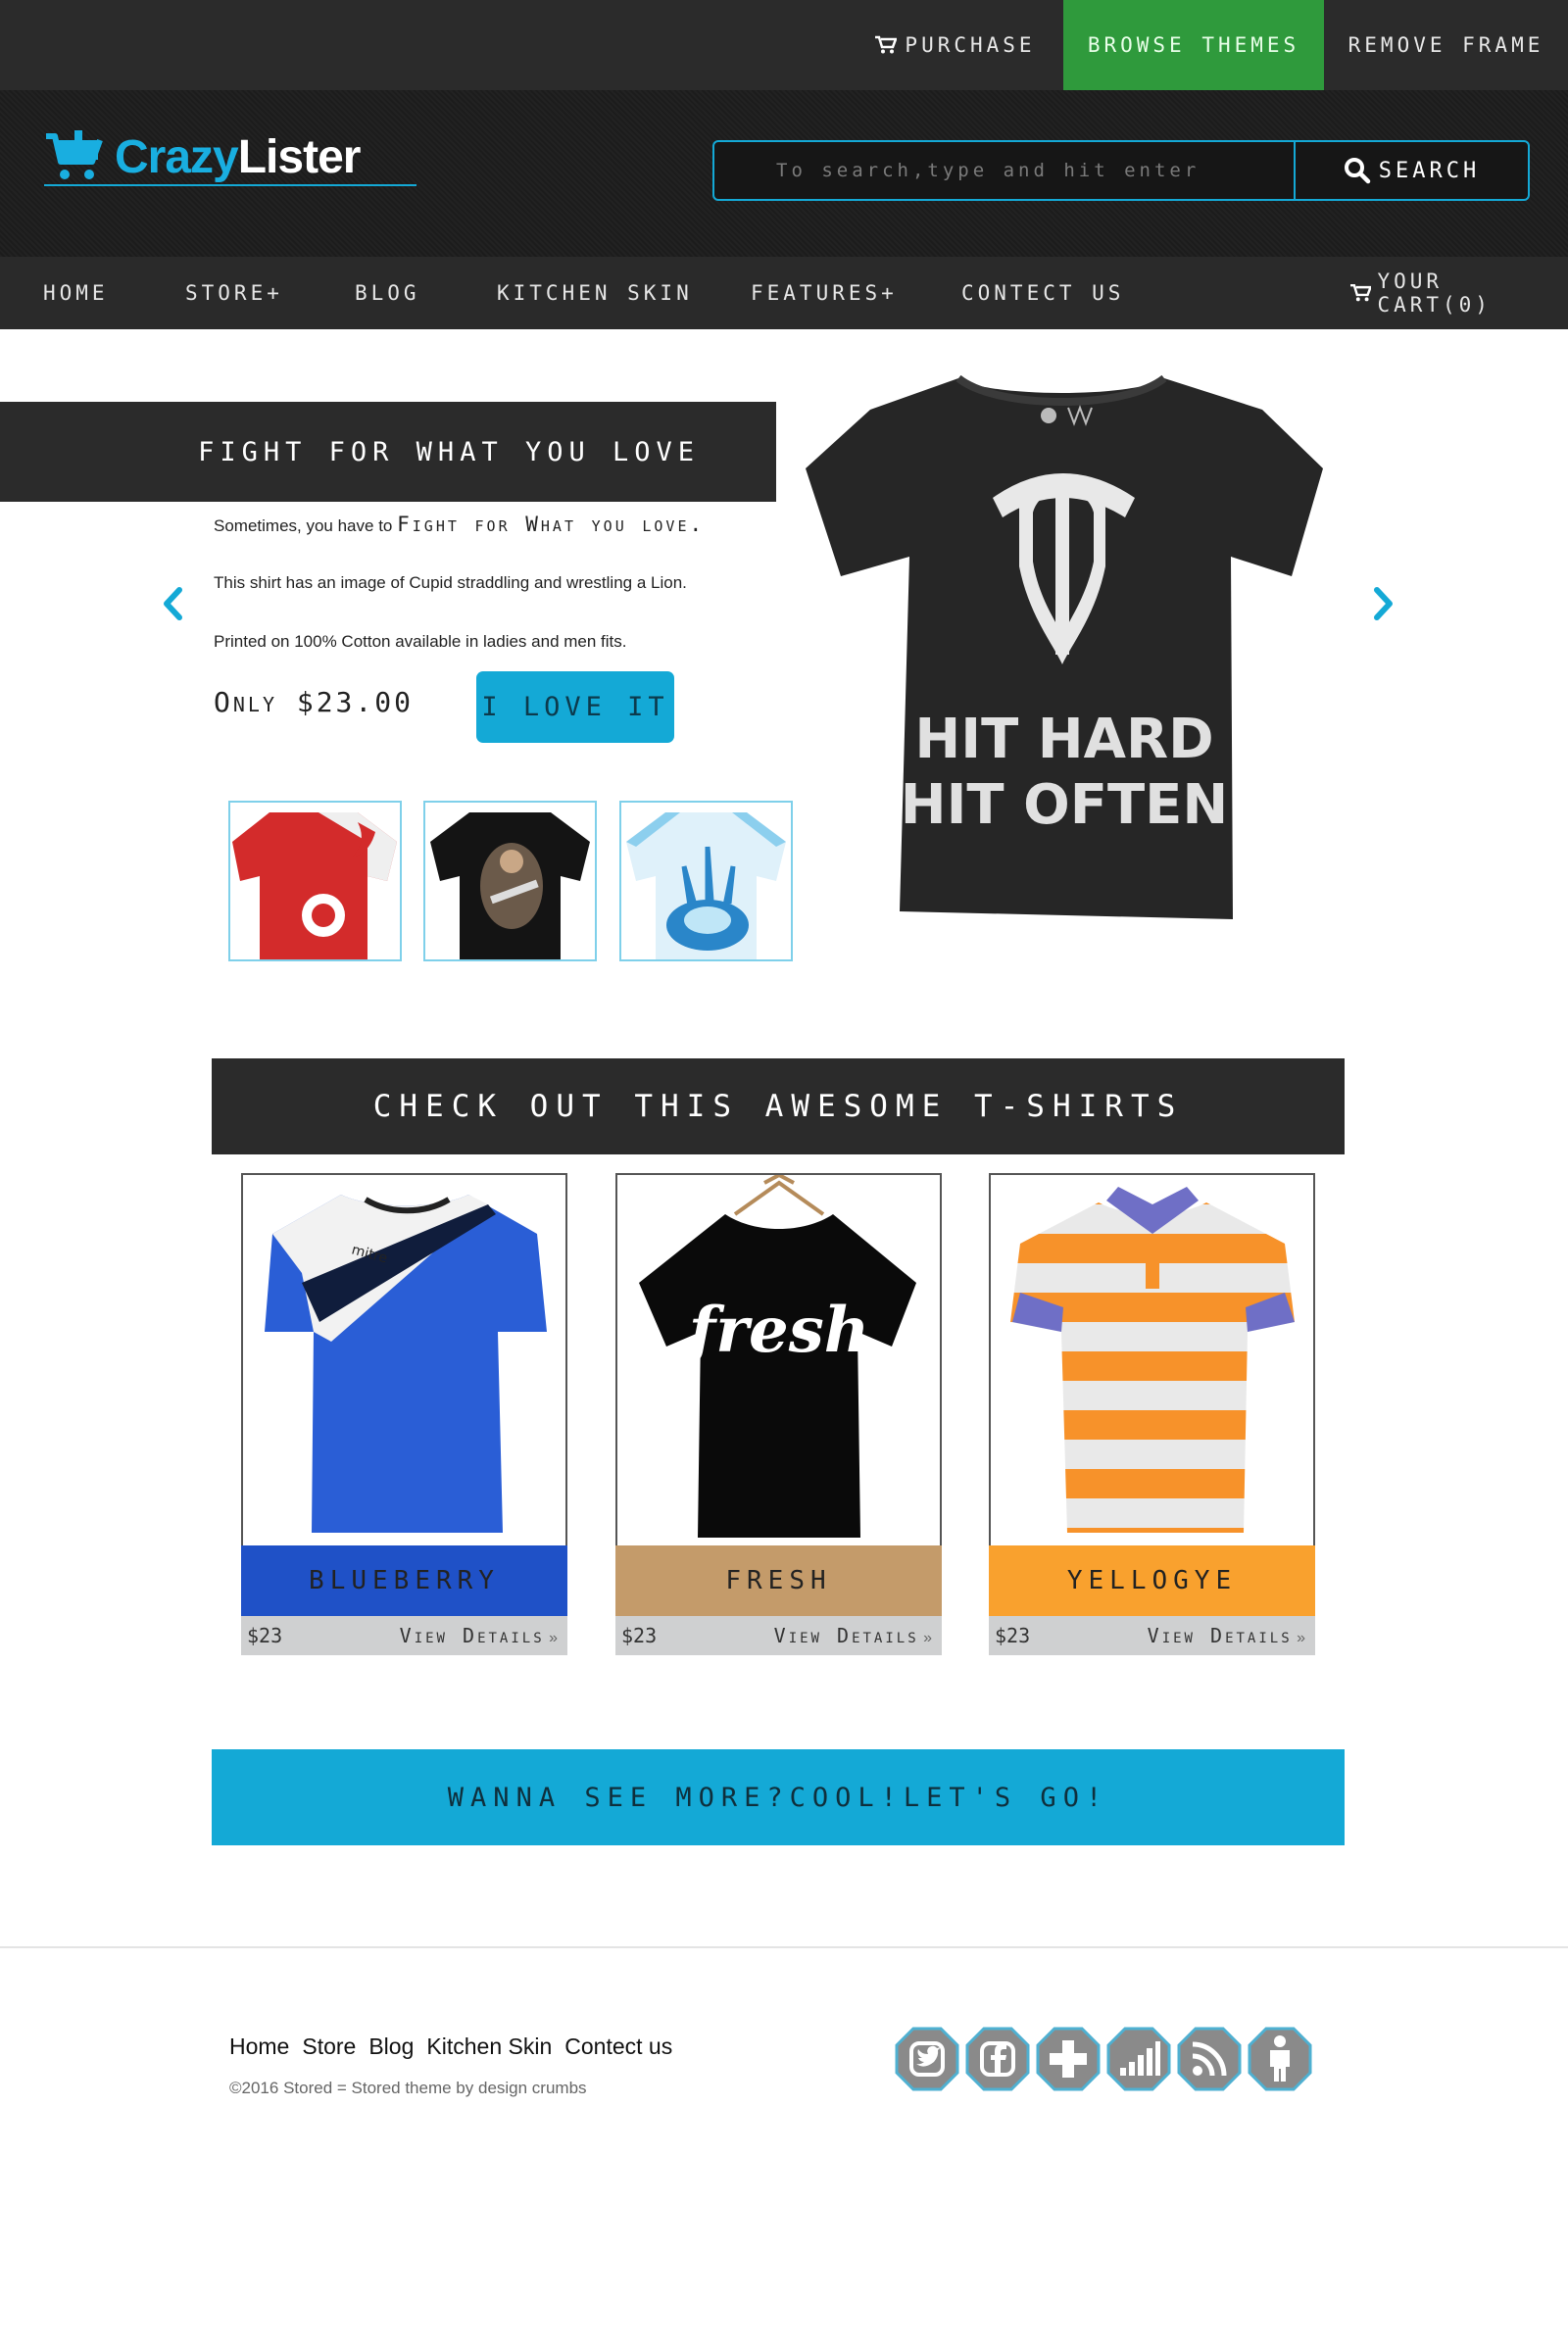 The image size is (1568, 2352). I want to click on nav-item-blog: BLOG, so click(387, 293).